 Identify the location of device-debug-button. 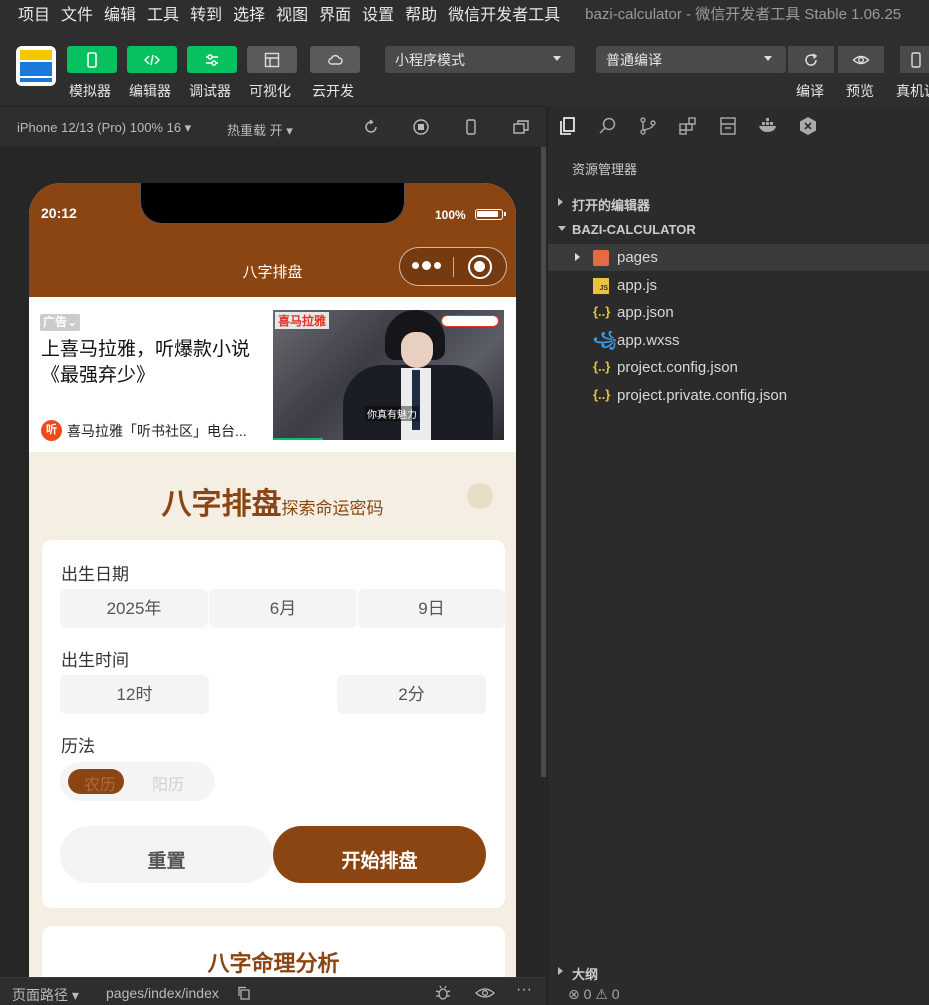
(914, 59).